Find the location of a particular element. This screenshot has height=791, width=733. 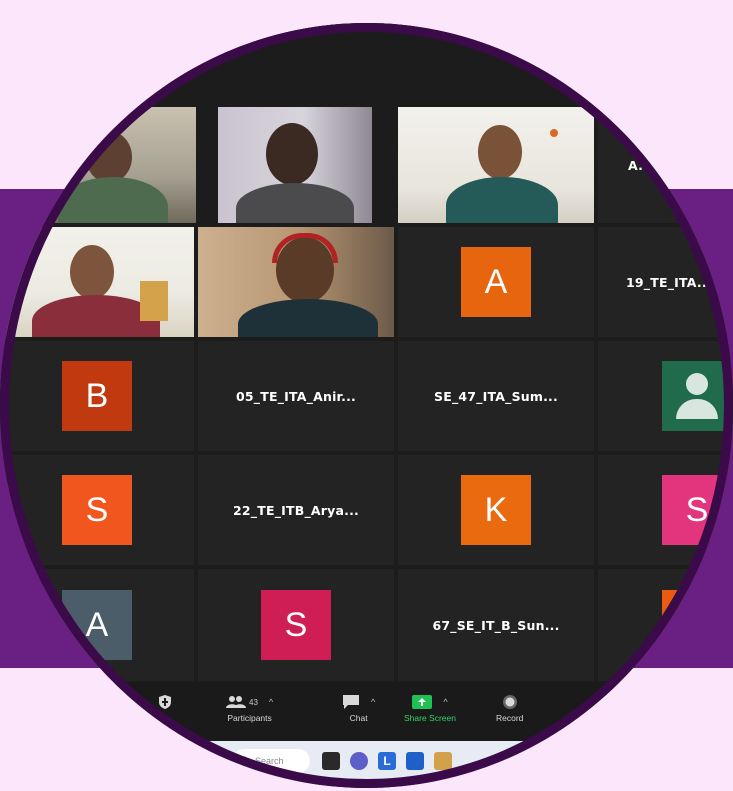

participant-avatar: B is located at coordinates (97, 396).